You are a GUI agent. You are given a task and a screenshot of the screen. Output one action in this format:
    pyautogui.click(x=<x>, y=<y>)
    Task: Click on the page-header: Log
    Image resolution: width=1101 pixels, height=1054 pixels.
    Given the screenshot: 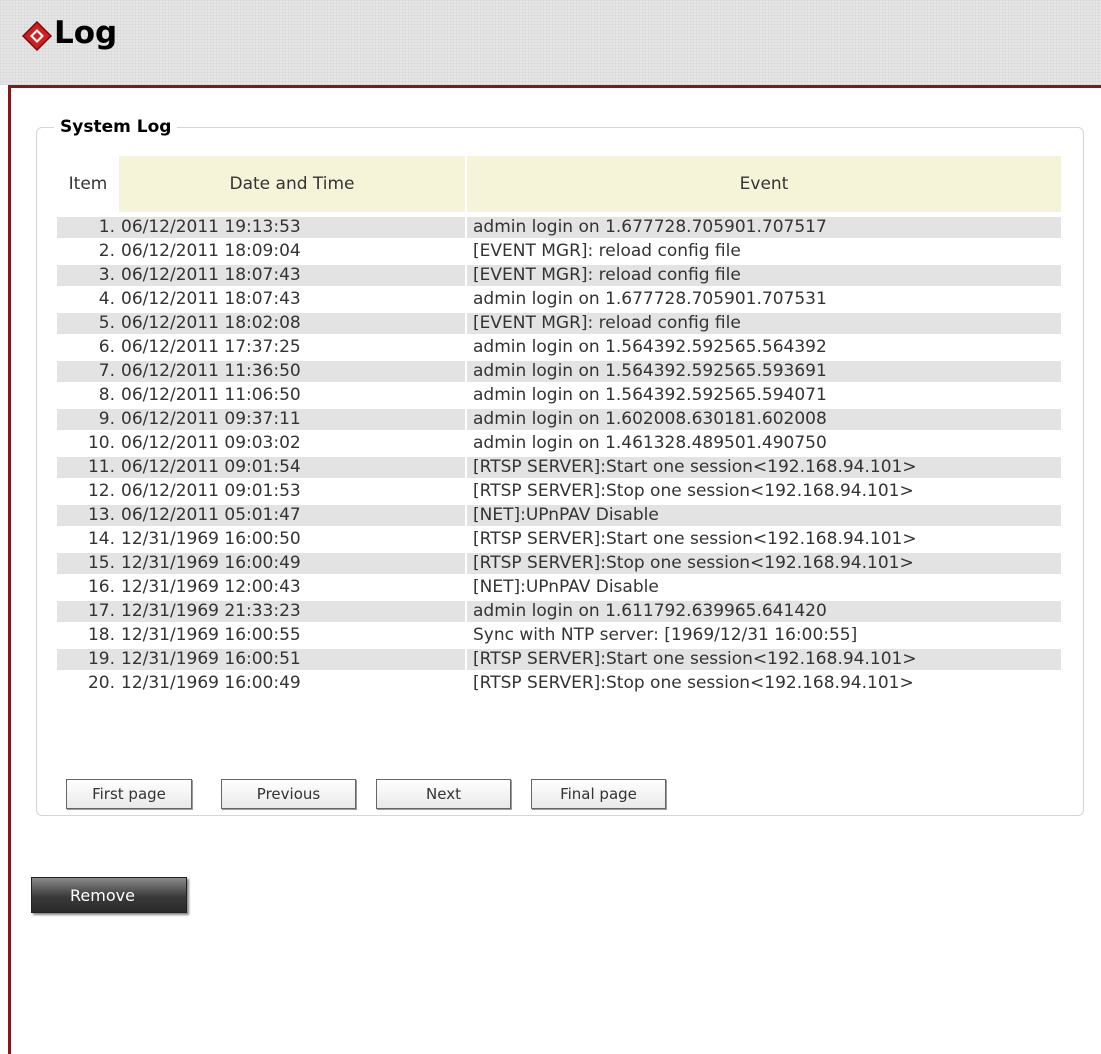 What is the action you would take?
    pyautogui.click(x=550, y=42)
    